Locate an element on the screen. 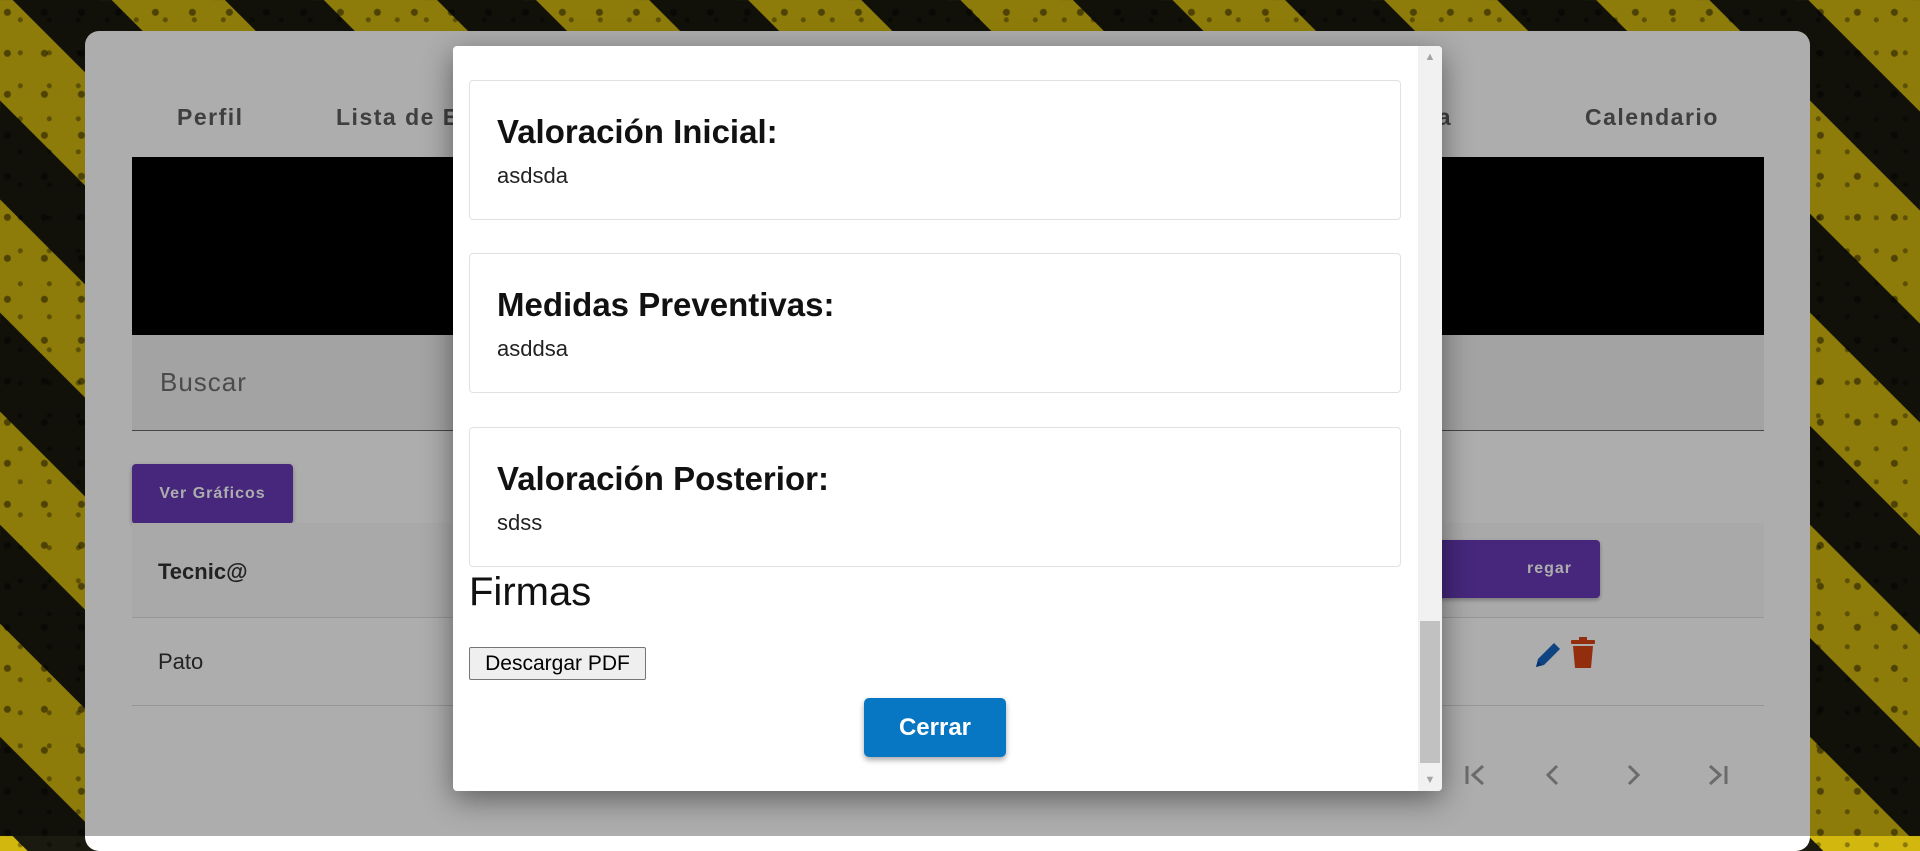 The image size is (1920, 851). field-value: sdss is located at coordinates (520, 522).